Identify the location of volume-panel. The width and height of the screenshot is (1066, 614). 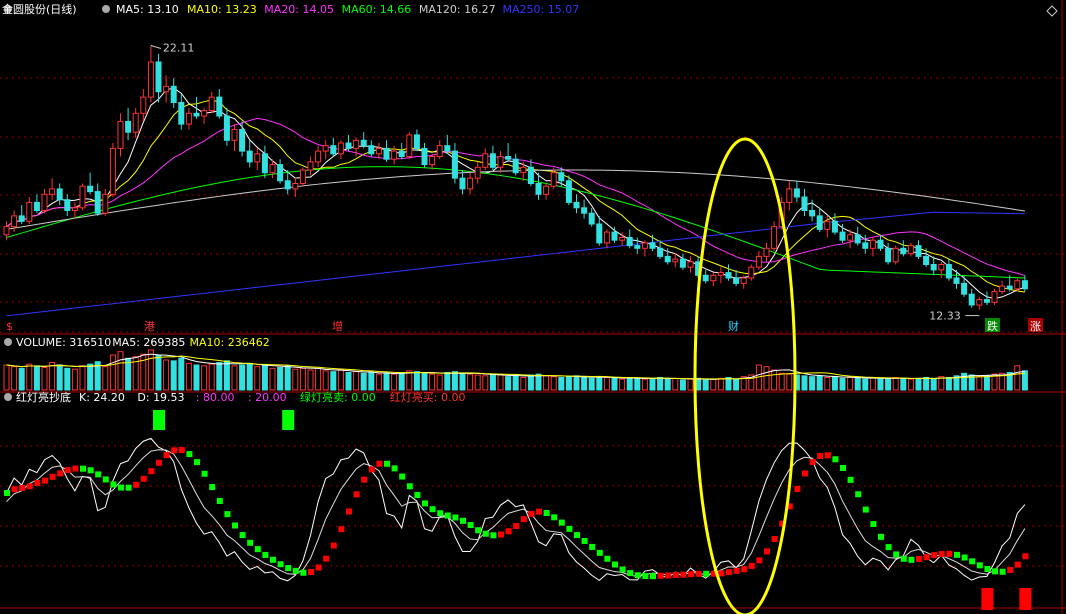
(515, 370).